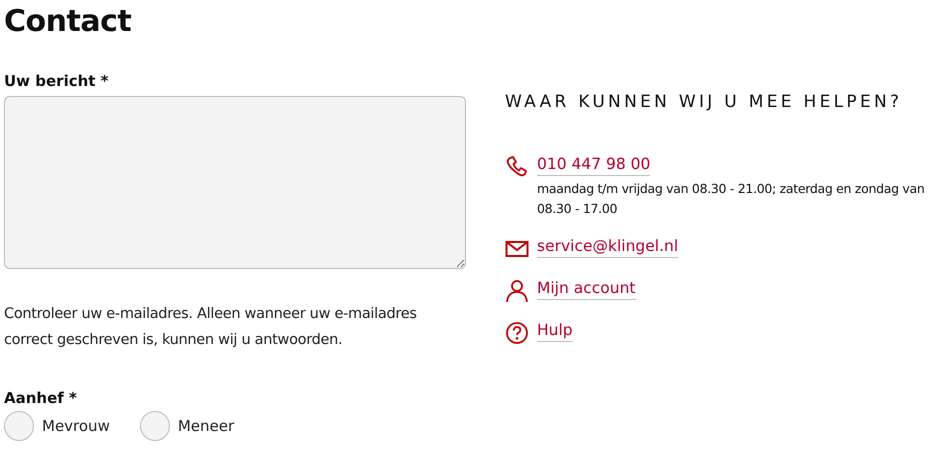 Image resolution: width=943 pixels, height=451 pixels. I want to click on page-title: Contact, so click(68, 22).